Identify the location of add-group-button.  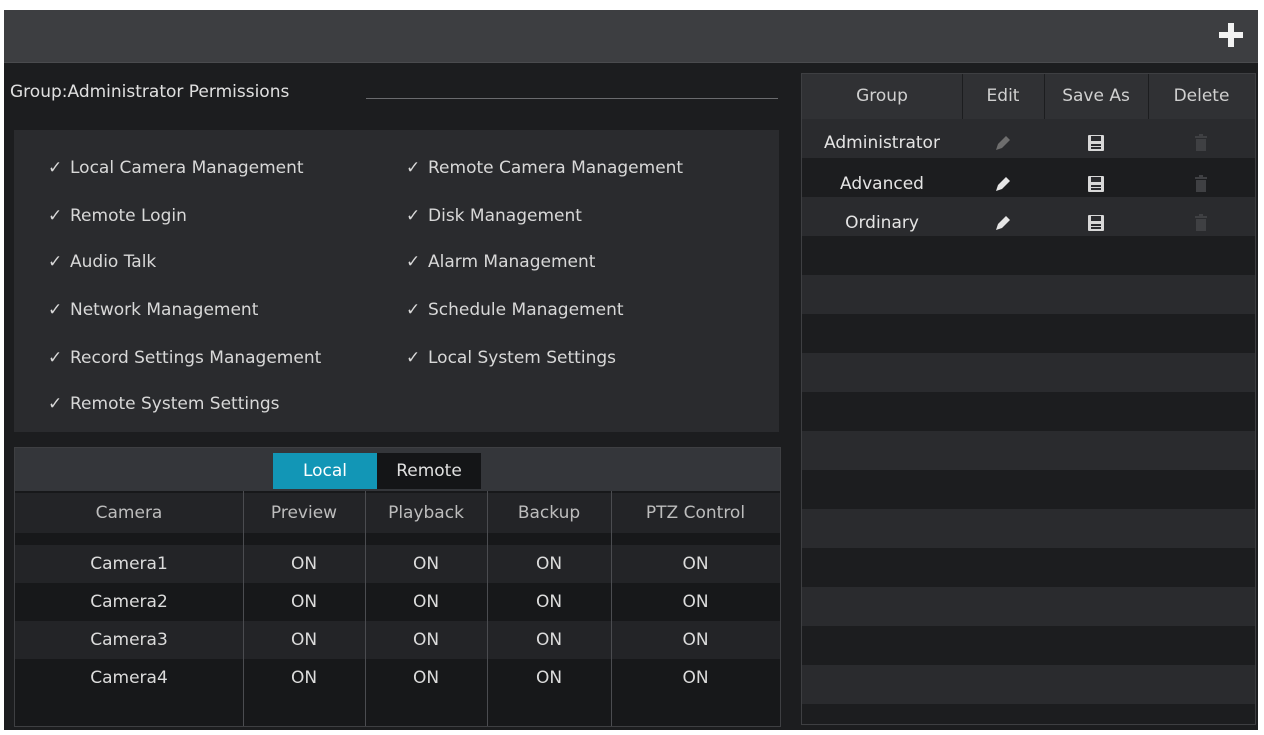
(1231, 35).